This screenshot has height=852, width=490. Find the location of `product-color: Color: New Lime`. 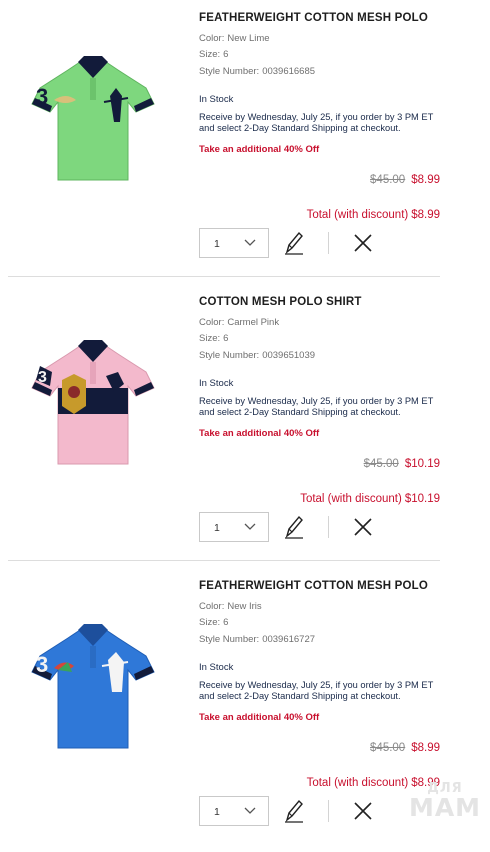

product-color: Color: New Lime is located at coordinates (234, 38).